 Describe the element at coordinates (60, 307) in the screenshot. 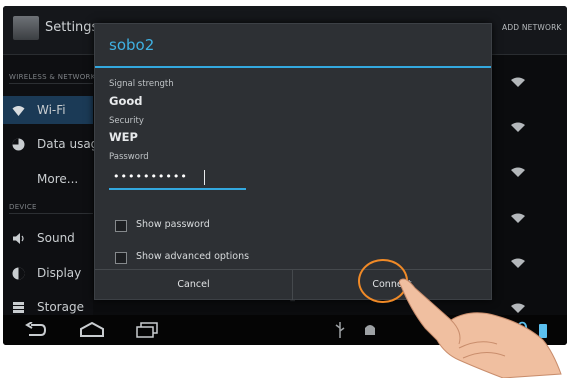

I see `sidebar-item-label: Storage` at that location.